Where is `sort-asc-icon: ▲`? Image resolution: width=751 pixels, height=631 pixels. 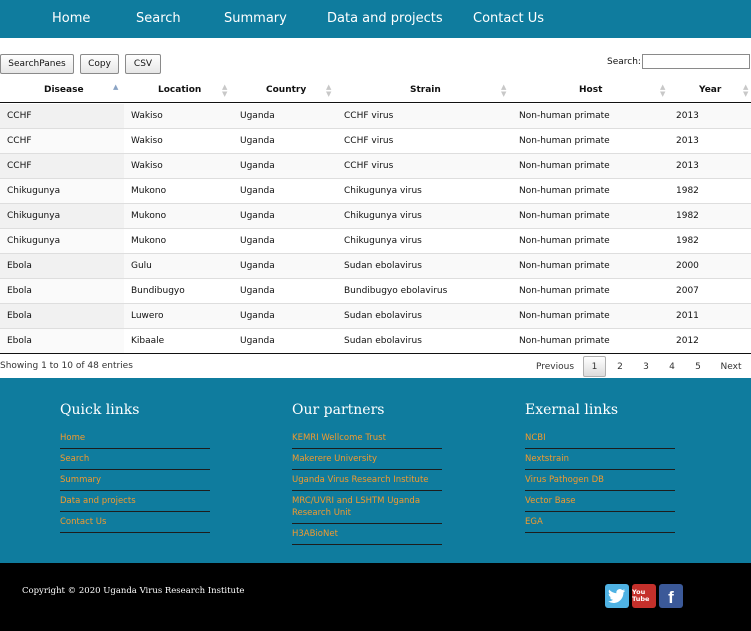
sort-asc-icon: ▲ is located at coordinates (115, 87).